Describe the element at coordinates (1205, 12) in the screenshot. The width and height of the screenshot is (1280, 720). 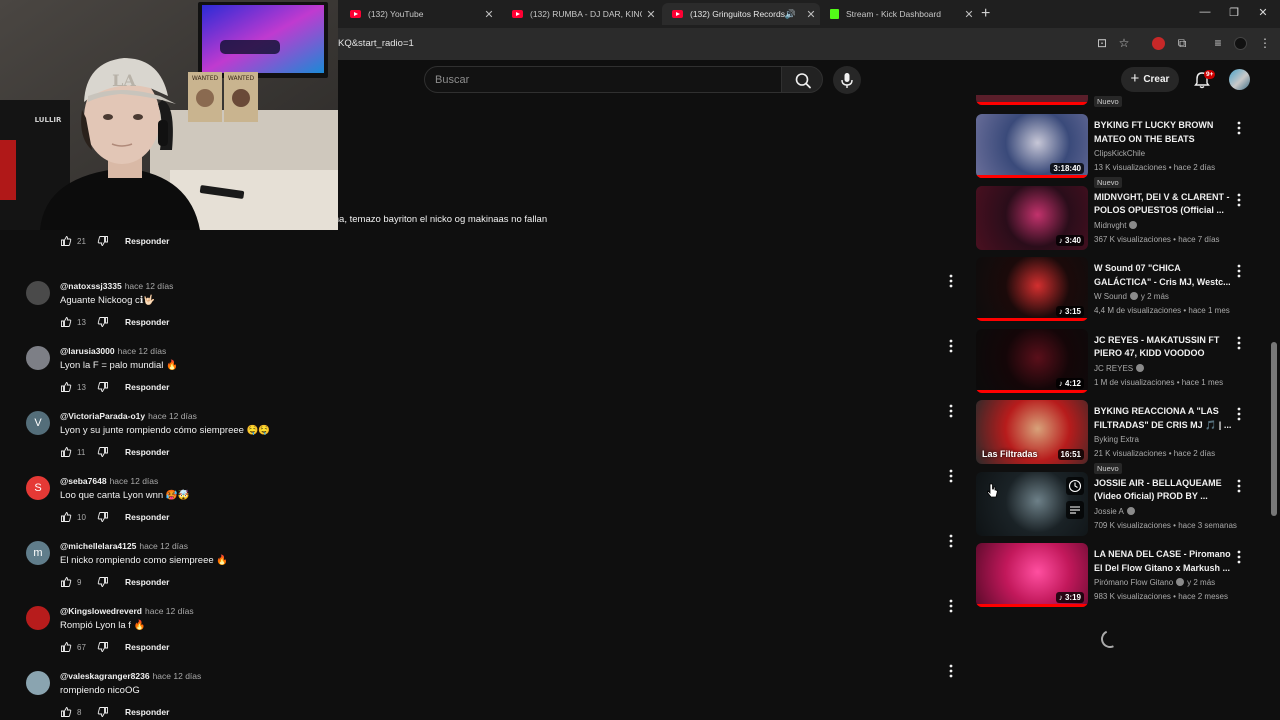
I see `minimize-window-icon: —` at that location.